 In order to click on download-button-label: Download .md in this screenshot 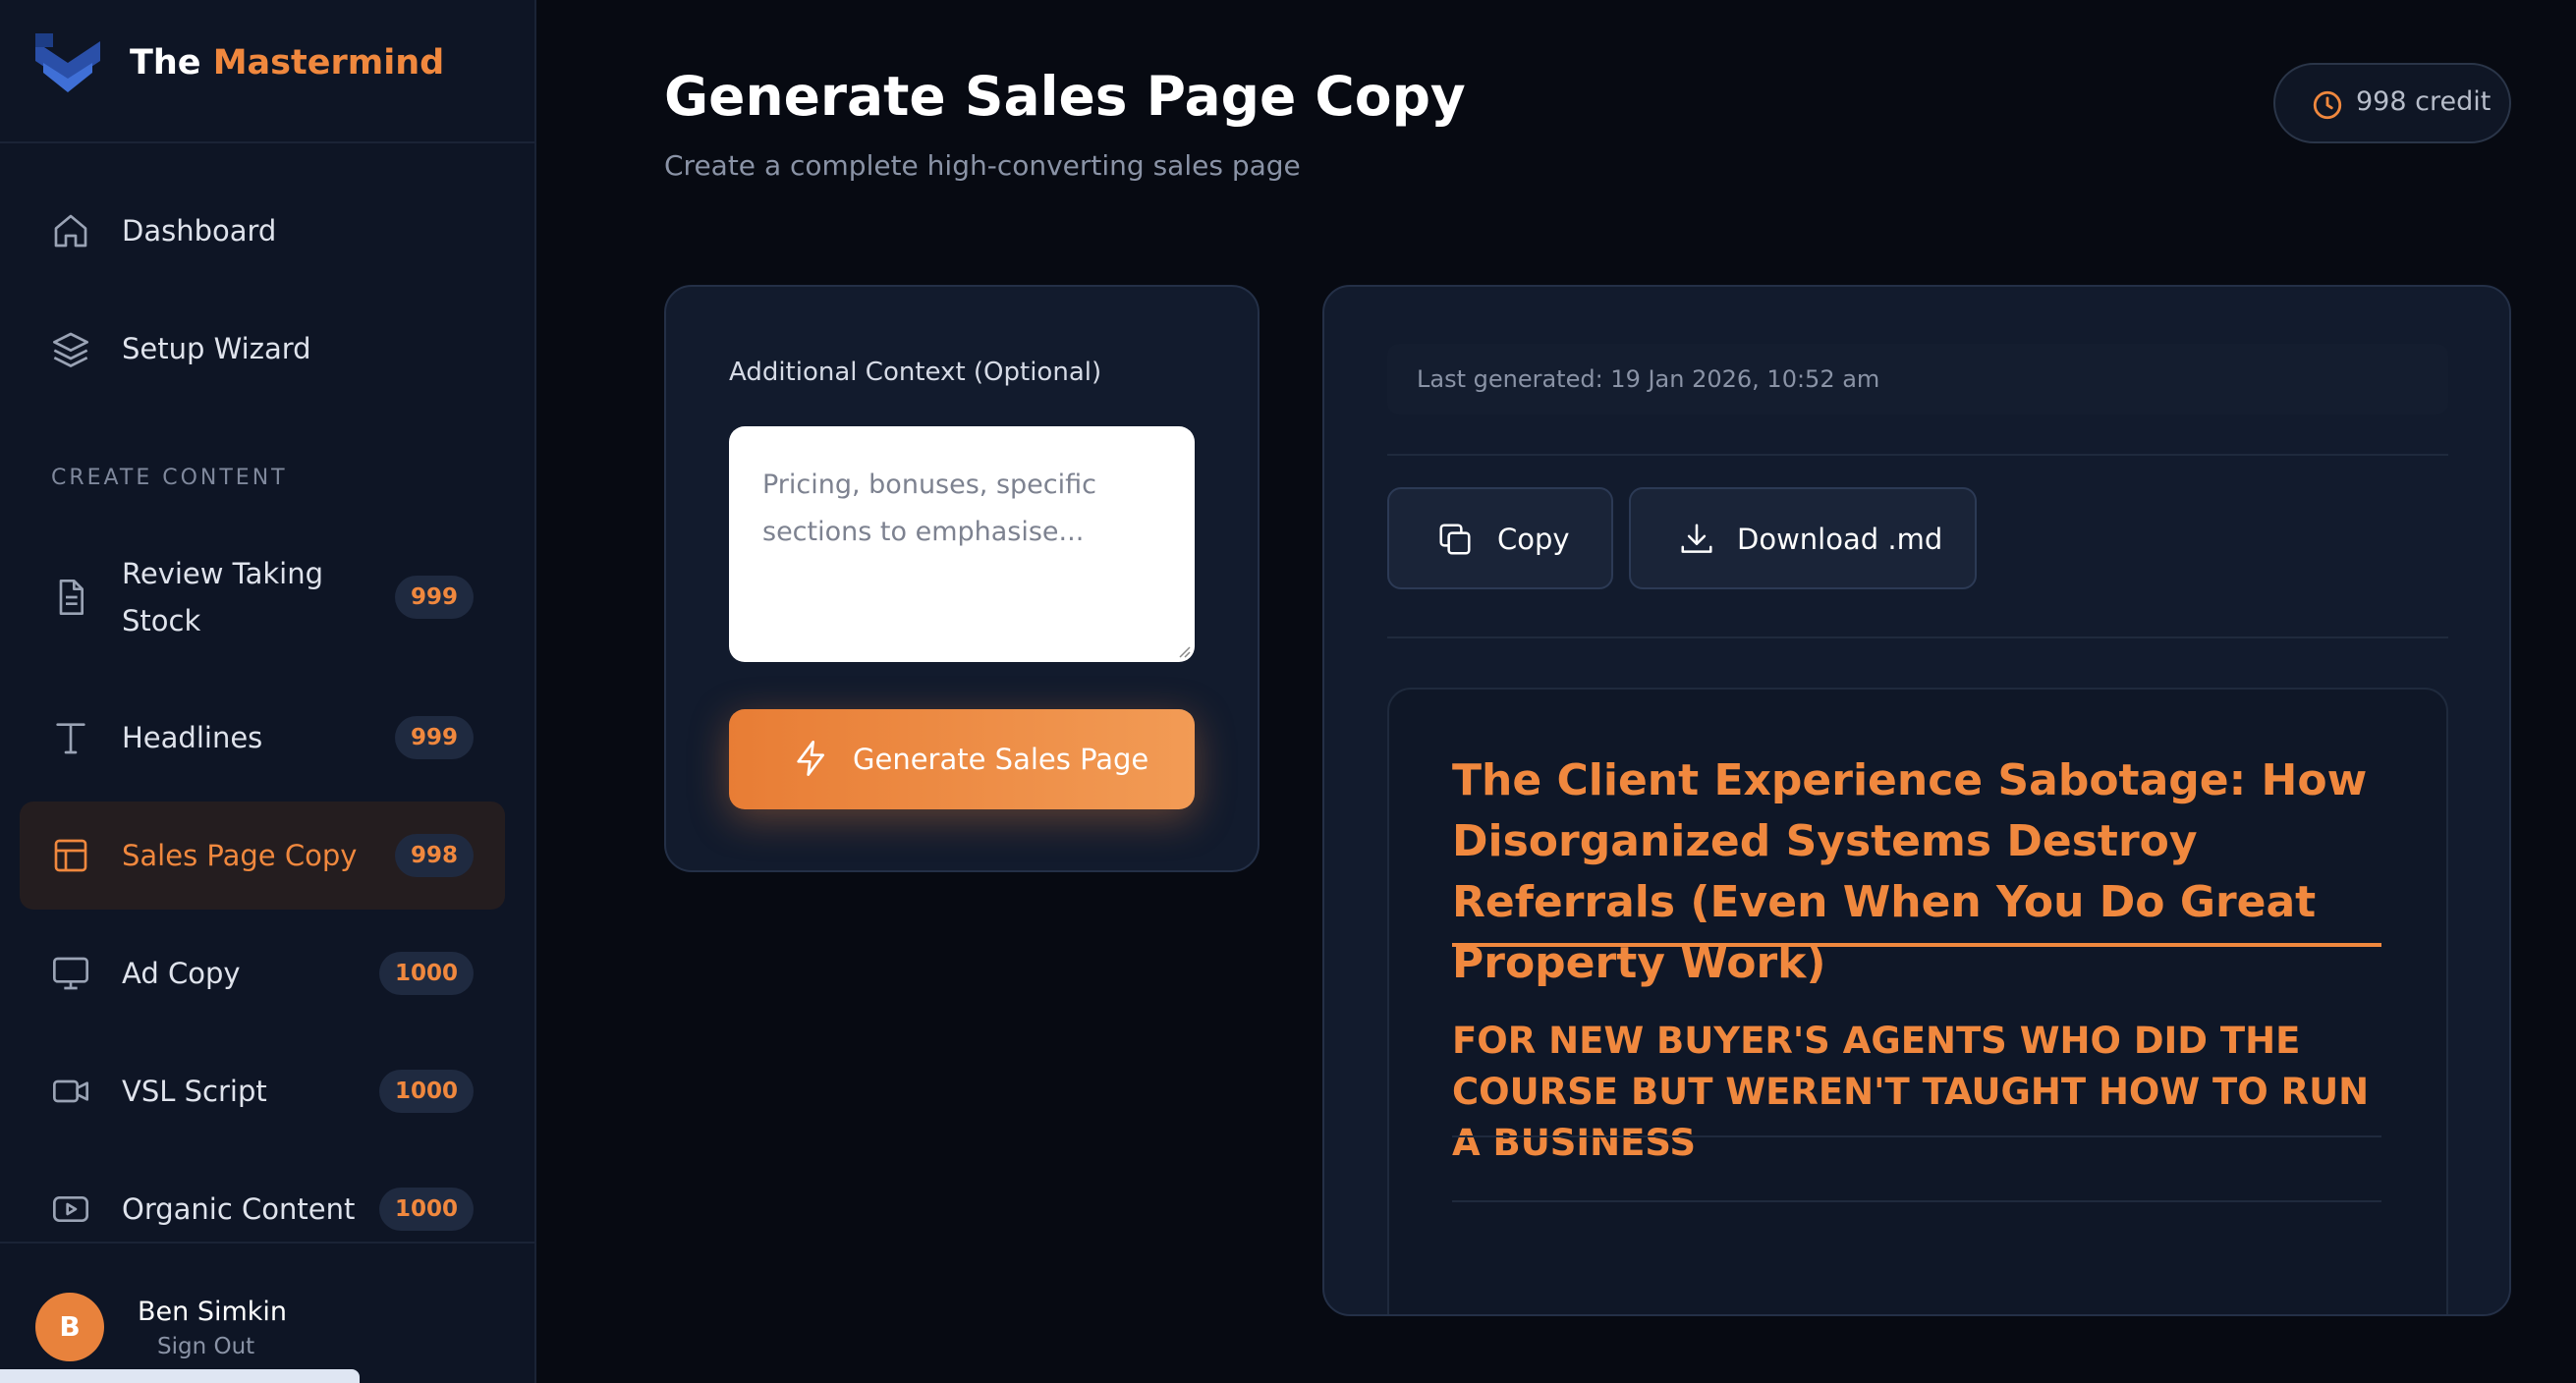, I will do `click(1840, 540)`.